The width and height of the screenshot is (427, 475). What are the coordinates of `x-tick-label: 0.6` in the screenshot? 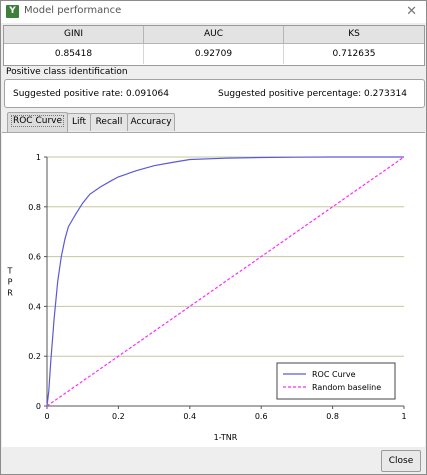 It's located at (261, 416).